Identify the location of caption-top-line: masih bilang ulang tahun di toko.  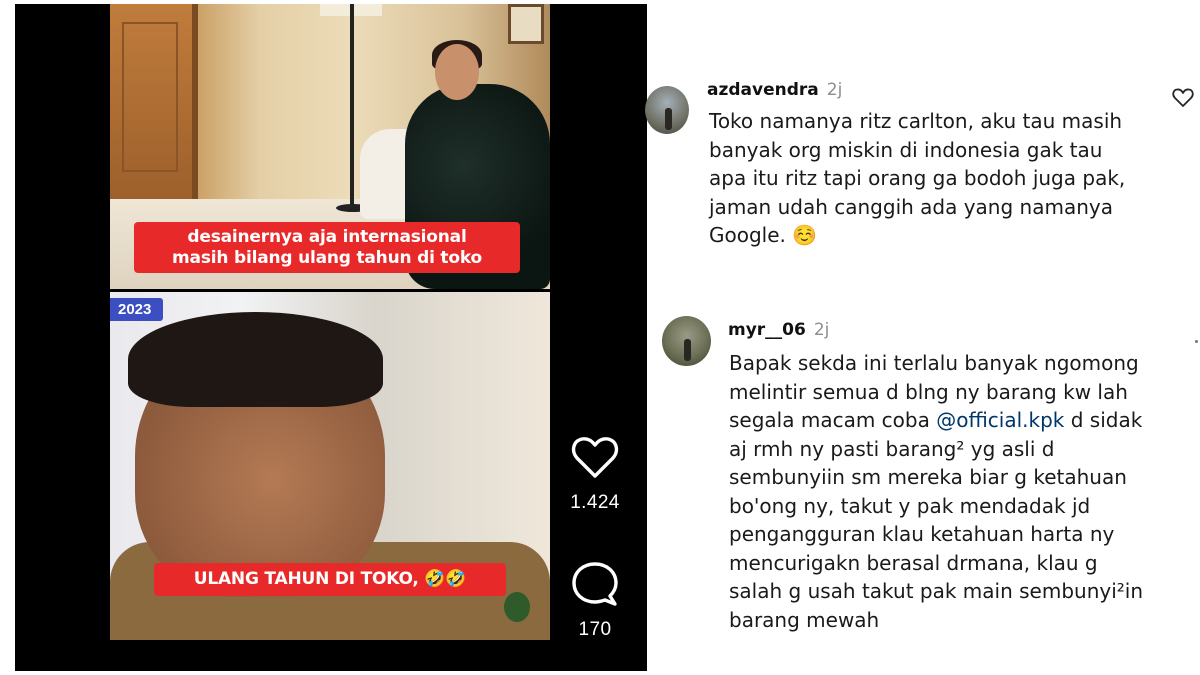
(327, 257).